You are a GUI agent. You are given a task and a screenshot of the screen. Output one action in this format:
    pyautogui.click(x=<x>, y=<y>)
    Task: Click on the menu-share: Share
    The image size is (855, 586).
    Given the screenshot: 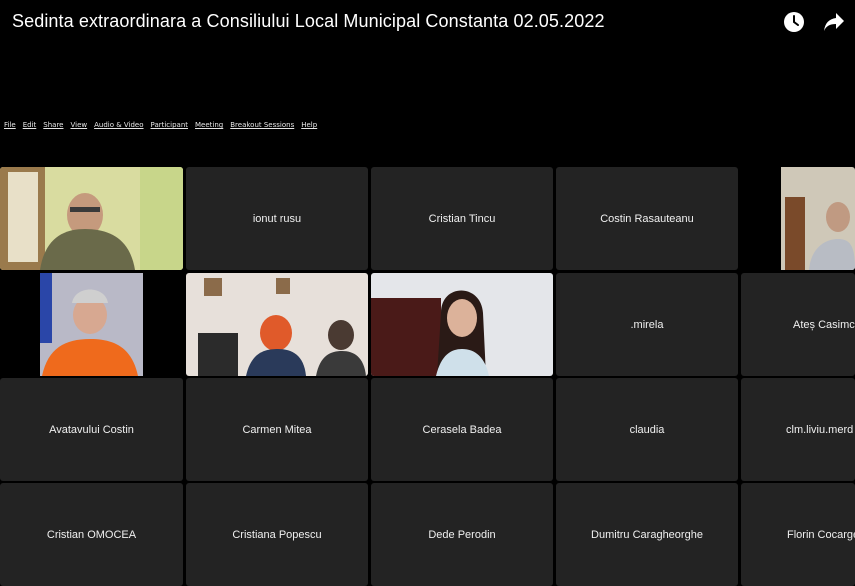 What is the action you would take?
    pyautogui.click(x=53, y=125)
    